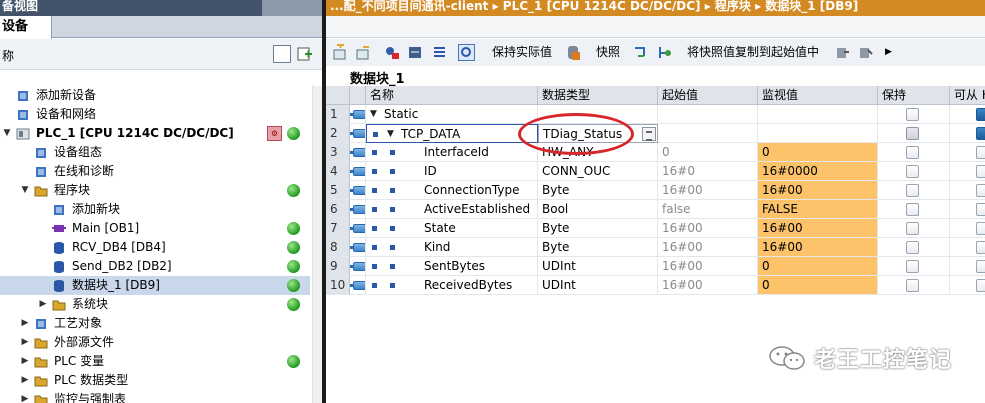  What do you see at coordinates (649, 134) in the screenshot?
I see `datatype-picker-icon` at bounding box center [649, 134].